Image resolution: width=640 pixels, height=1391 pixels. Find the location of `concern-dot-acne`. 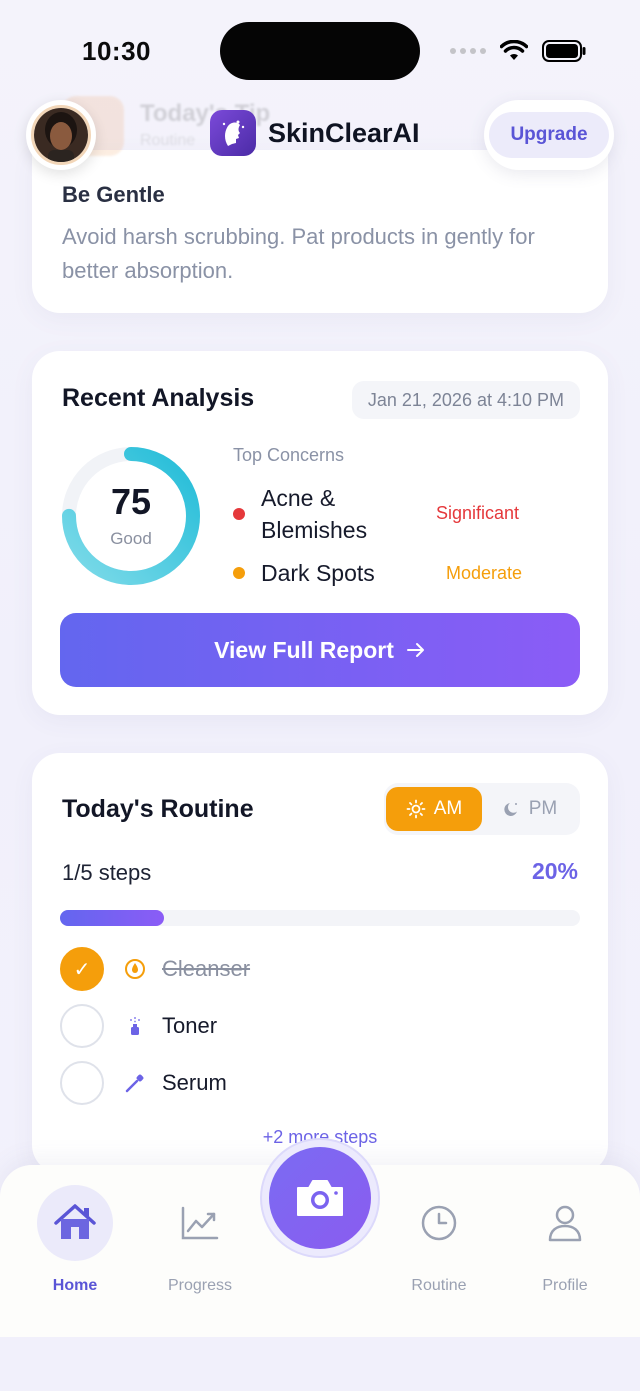

concern-dot-acne is located at coordinates (239, 514).